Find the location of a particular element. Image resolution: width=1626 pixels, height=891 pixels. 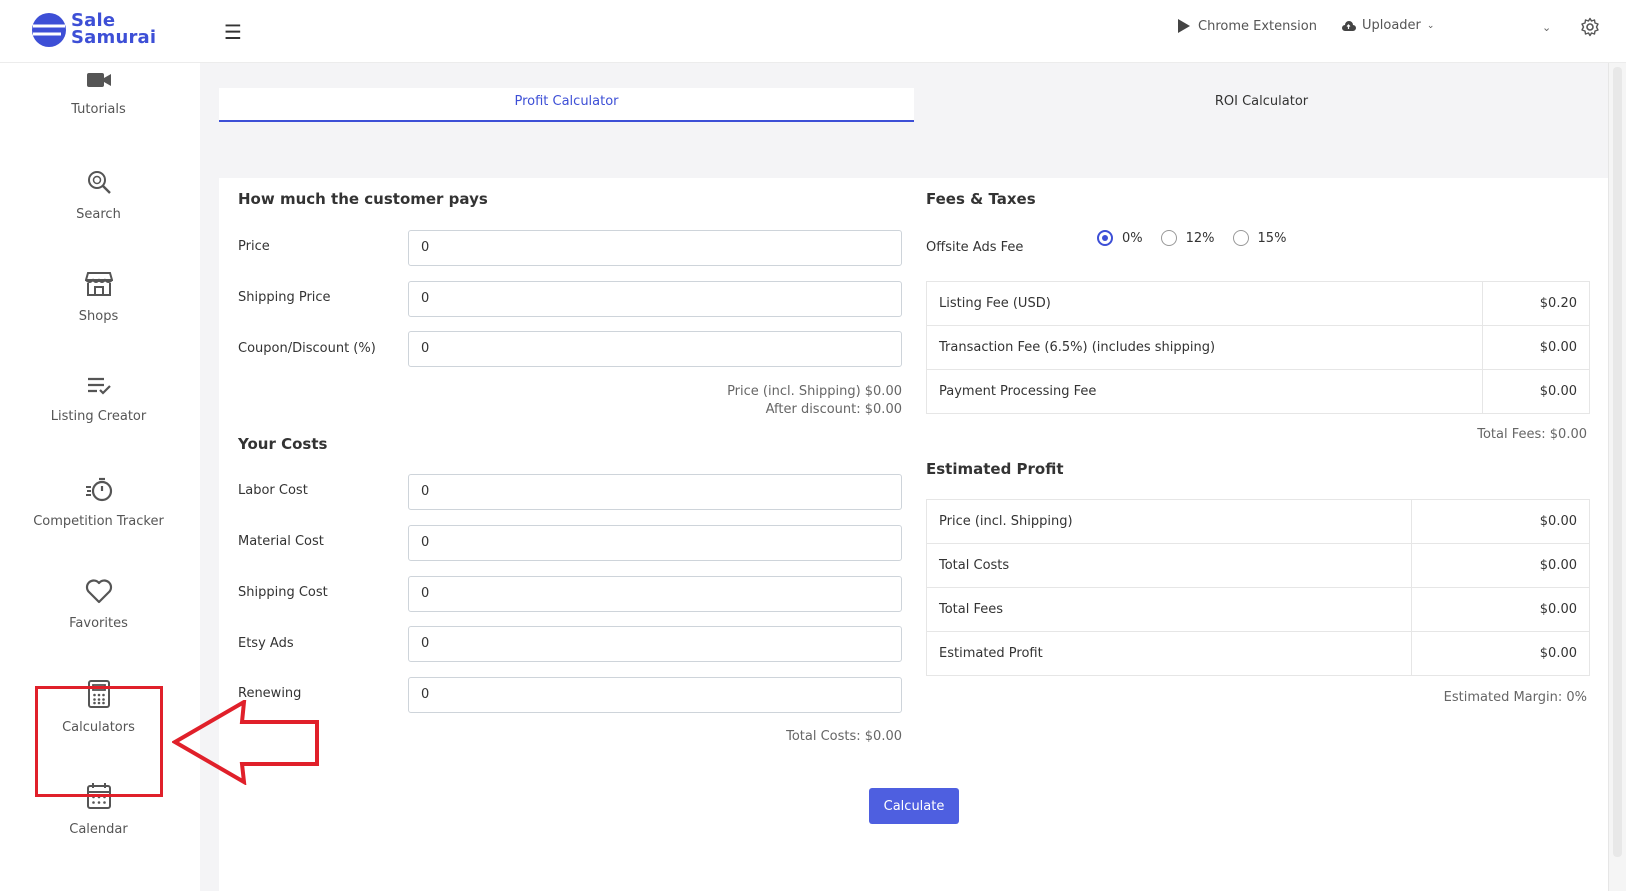

sidebar-item-competition-tracker: Competition Tracker is located at coordinates (98, 502).